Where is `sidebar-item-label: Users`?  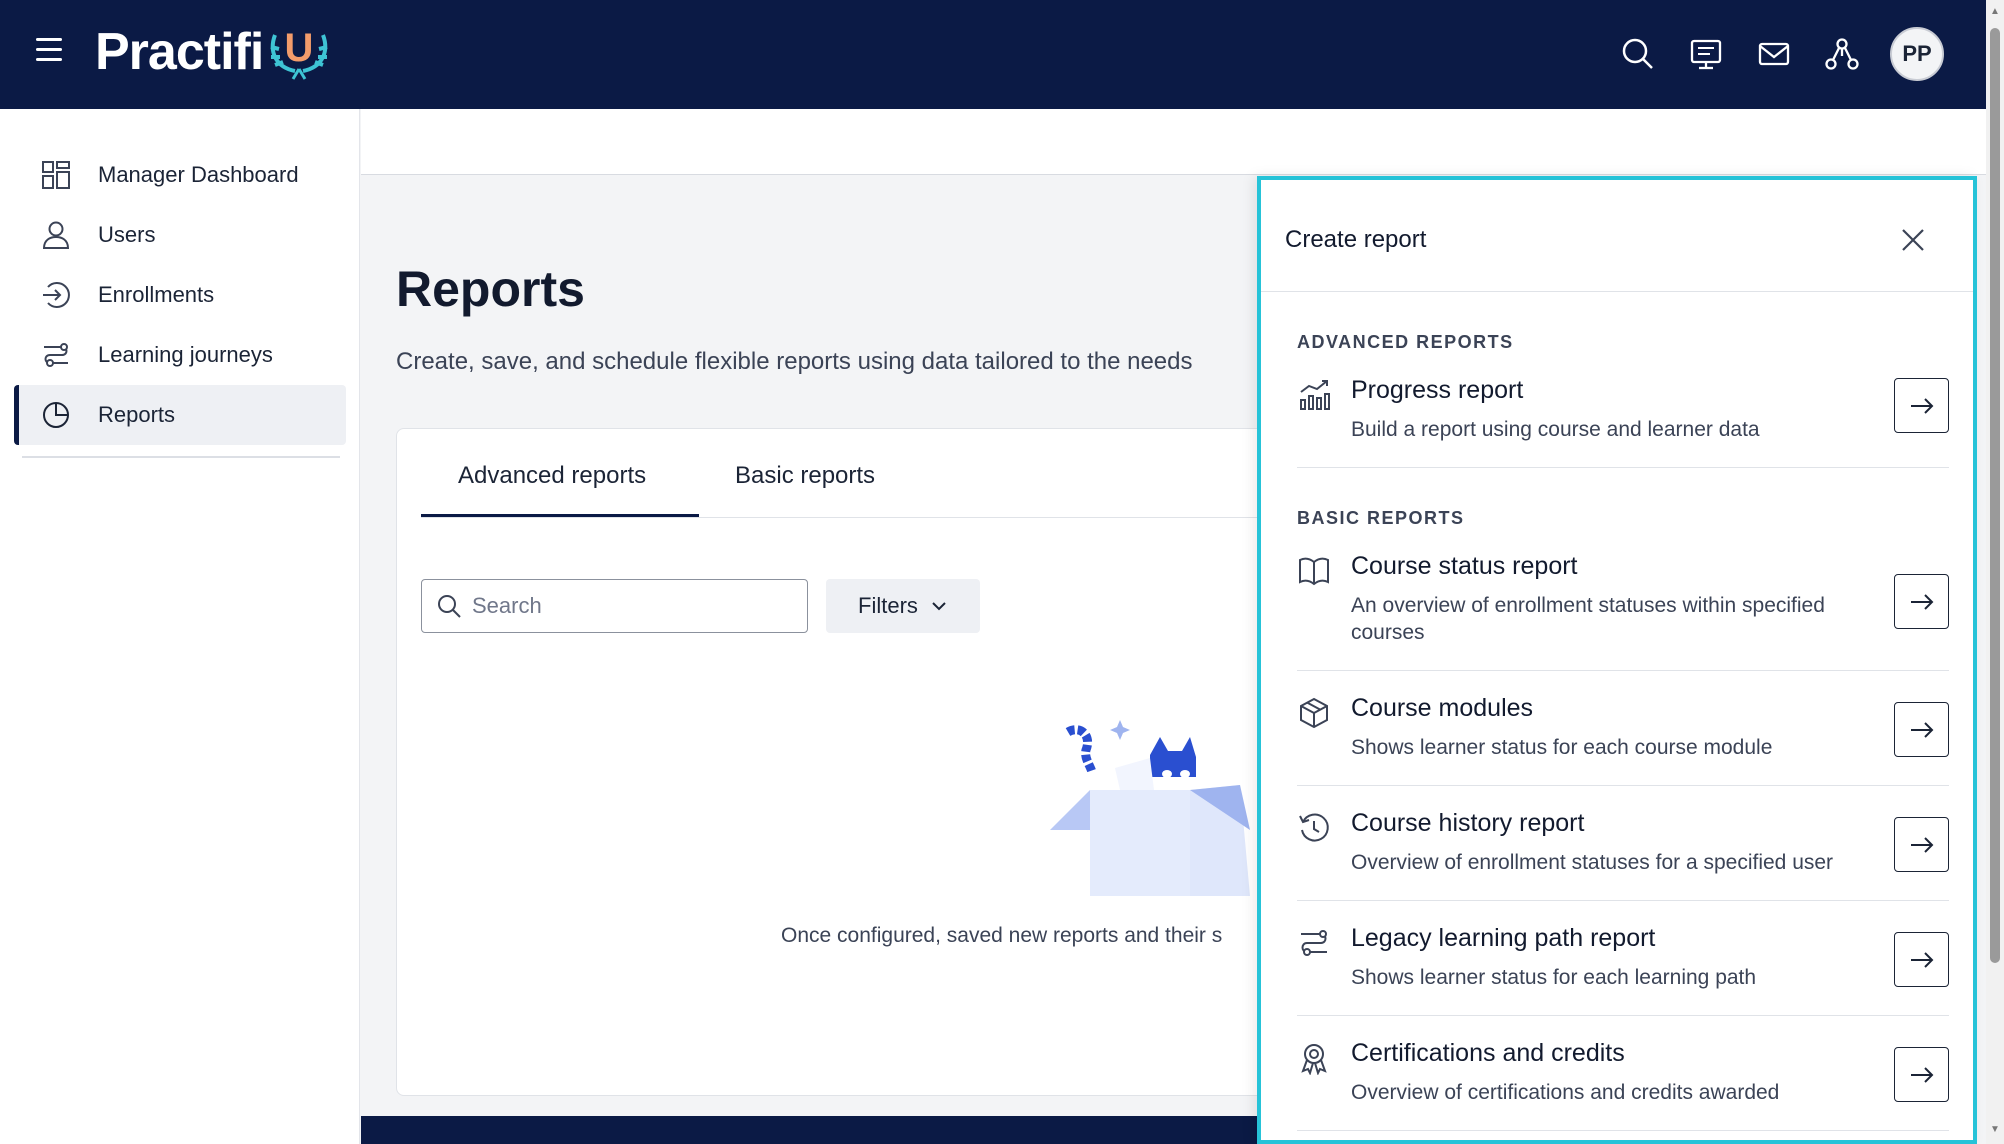
sidebar-item-label: Users is located at coordinates (127, 234).